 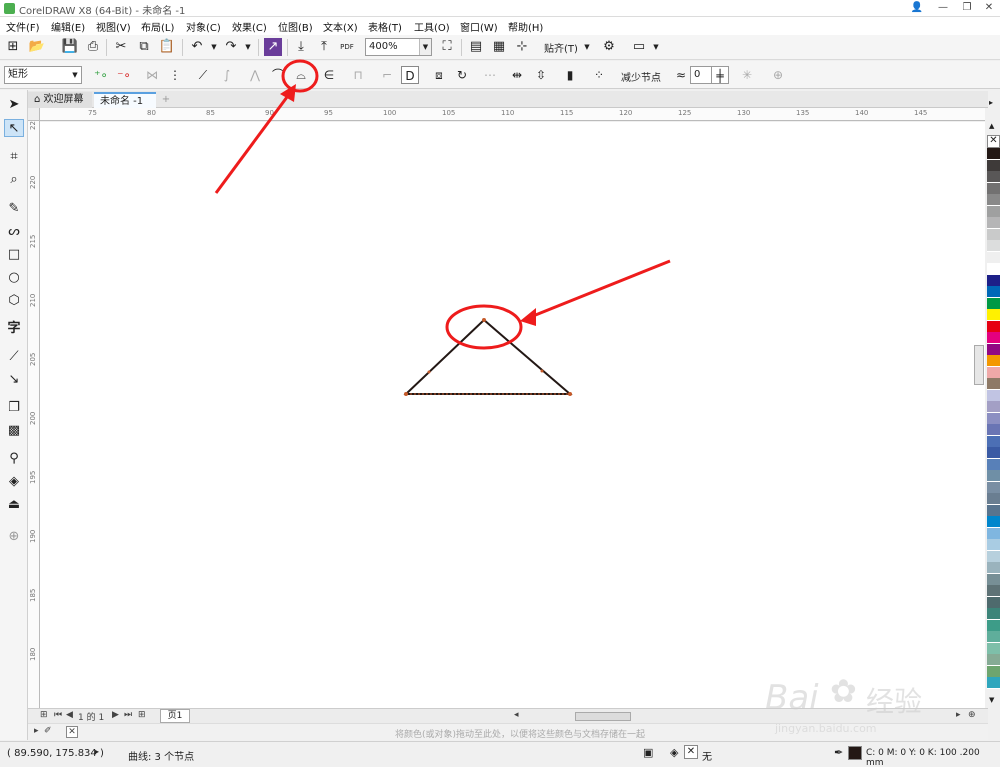 What do you see at coordinates (826, 728) in the screenshot?
I see `watermark-url: jingyan.baidu.com` at bounding box center [826, 728].